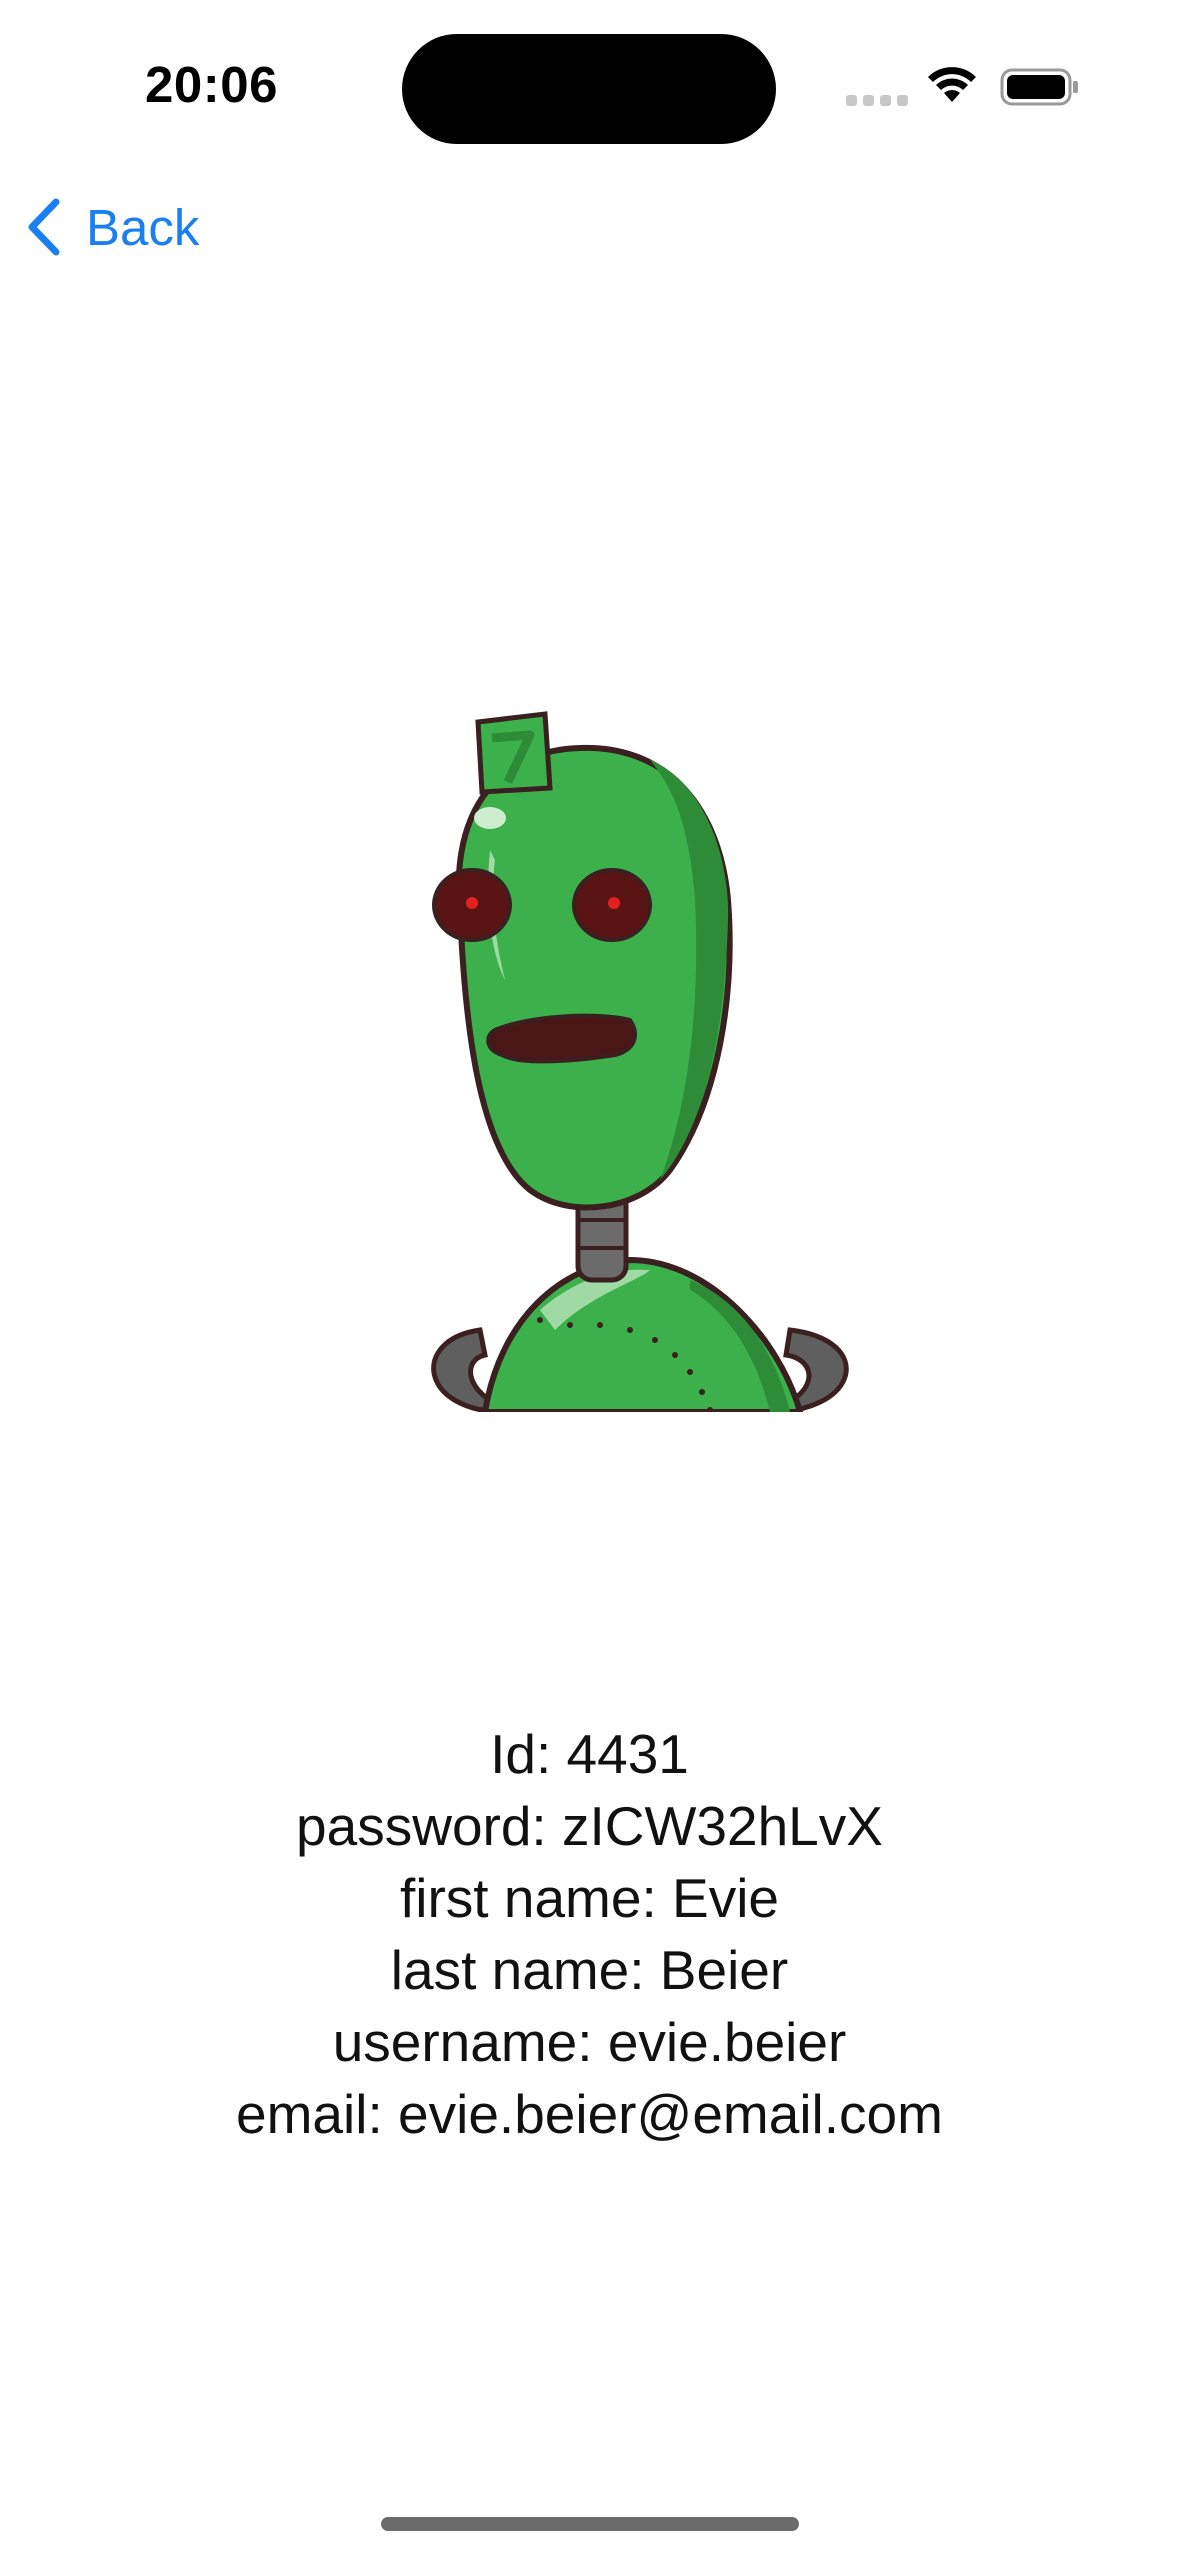  I want to click on user-id: Id: 4431, so click(589, 1754).